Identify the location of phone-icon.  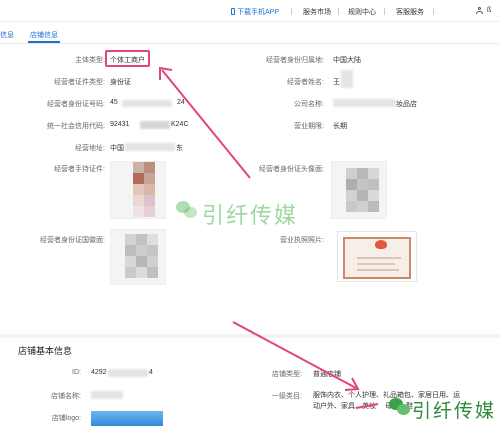
(233, 11).